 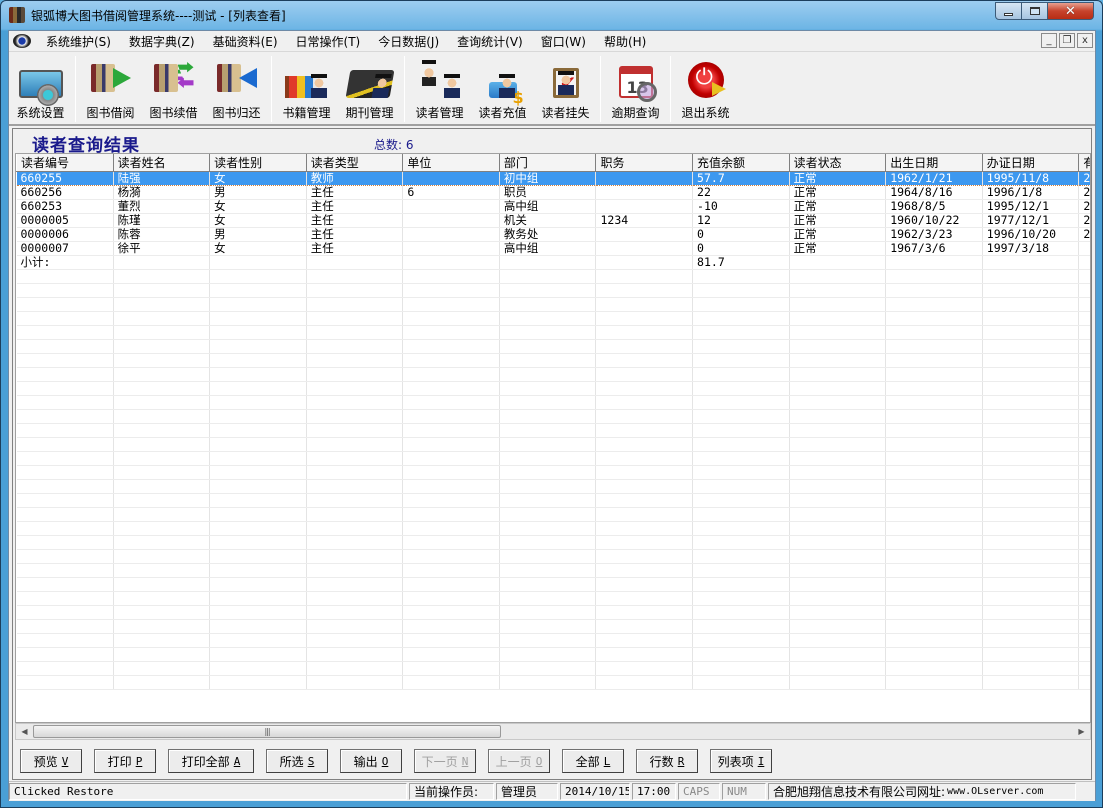 I want to click on column-header: 部门, so click(x=547, y=163).